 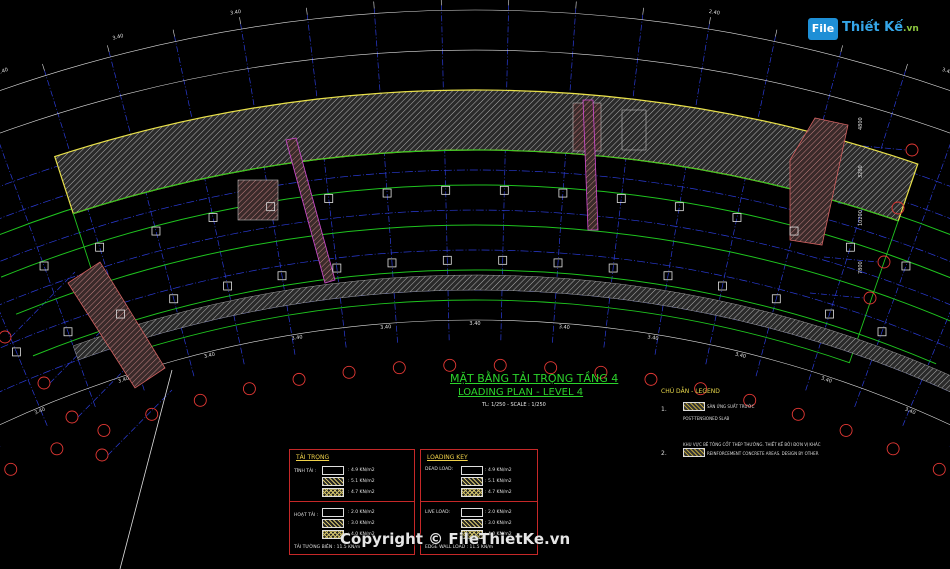 What do you see at coordinates (861, 123) in the screenshot?
I see `right-dim-label: 4800` at bounding box center [861, 123].